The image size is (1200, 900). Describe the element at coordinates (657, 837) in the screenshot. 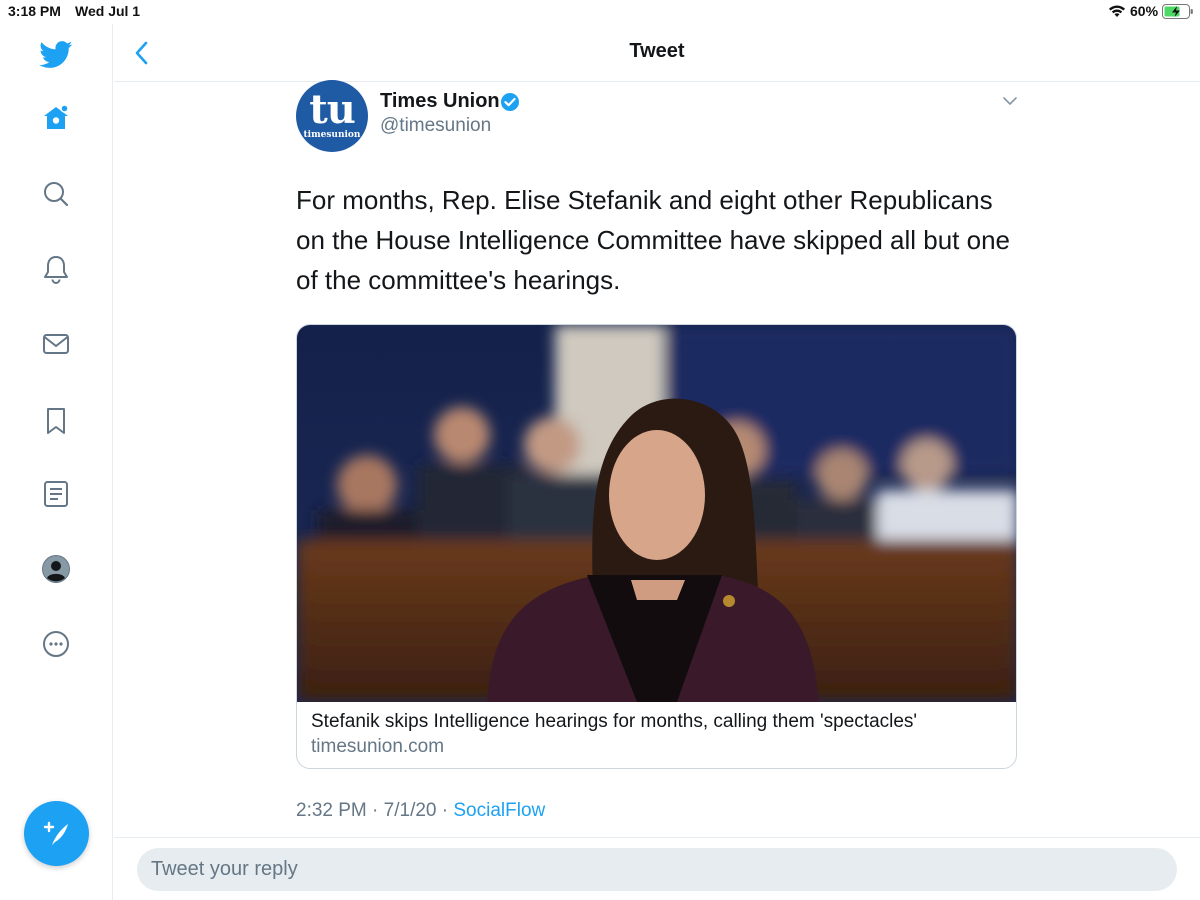

I see `divider` at that location.